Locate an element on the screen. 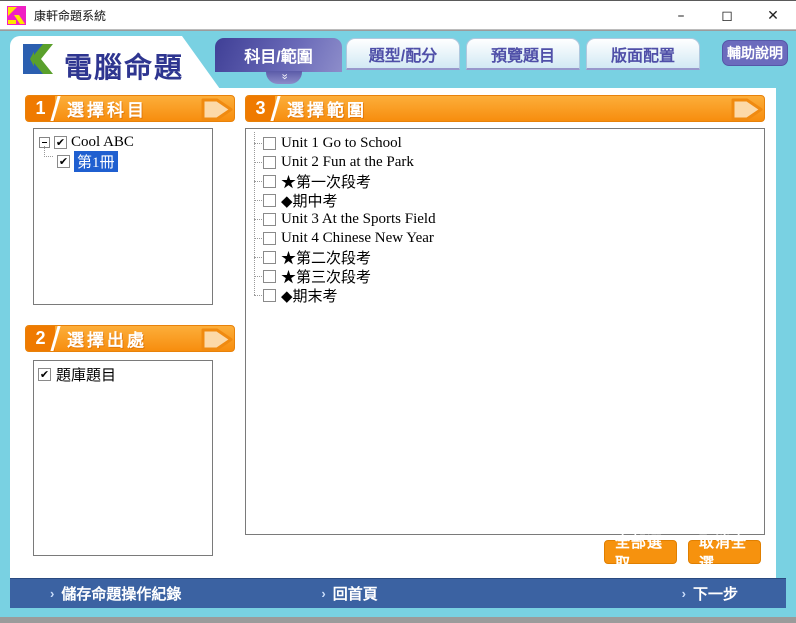  minimize-button: – is located at coordinates (681, 16).